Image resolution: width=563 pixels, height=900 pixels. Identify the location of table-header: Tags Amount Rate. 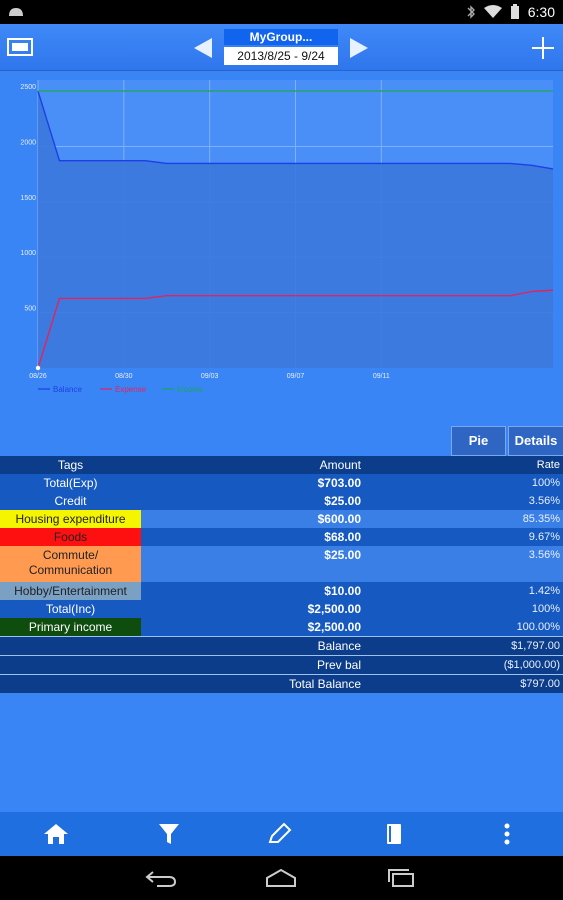
(281, 465).